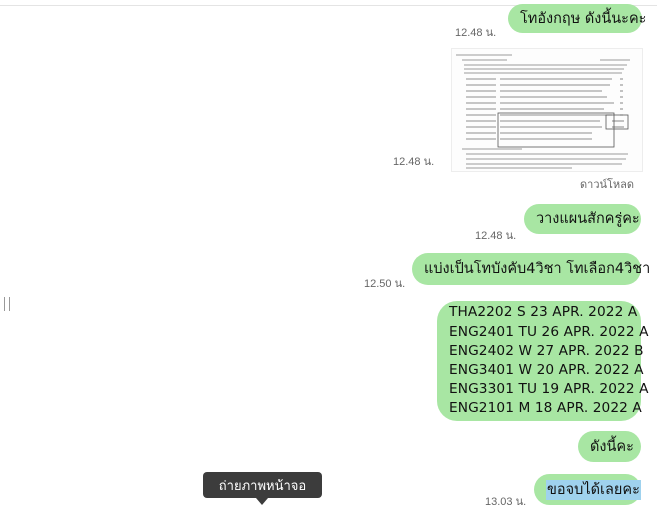 The image size is (657, 520). Describe the element at coordinates (262, 501) in the screenshot. I see `tooltip-arrow` at that location.